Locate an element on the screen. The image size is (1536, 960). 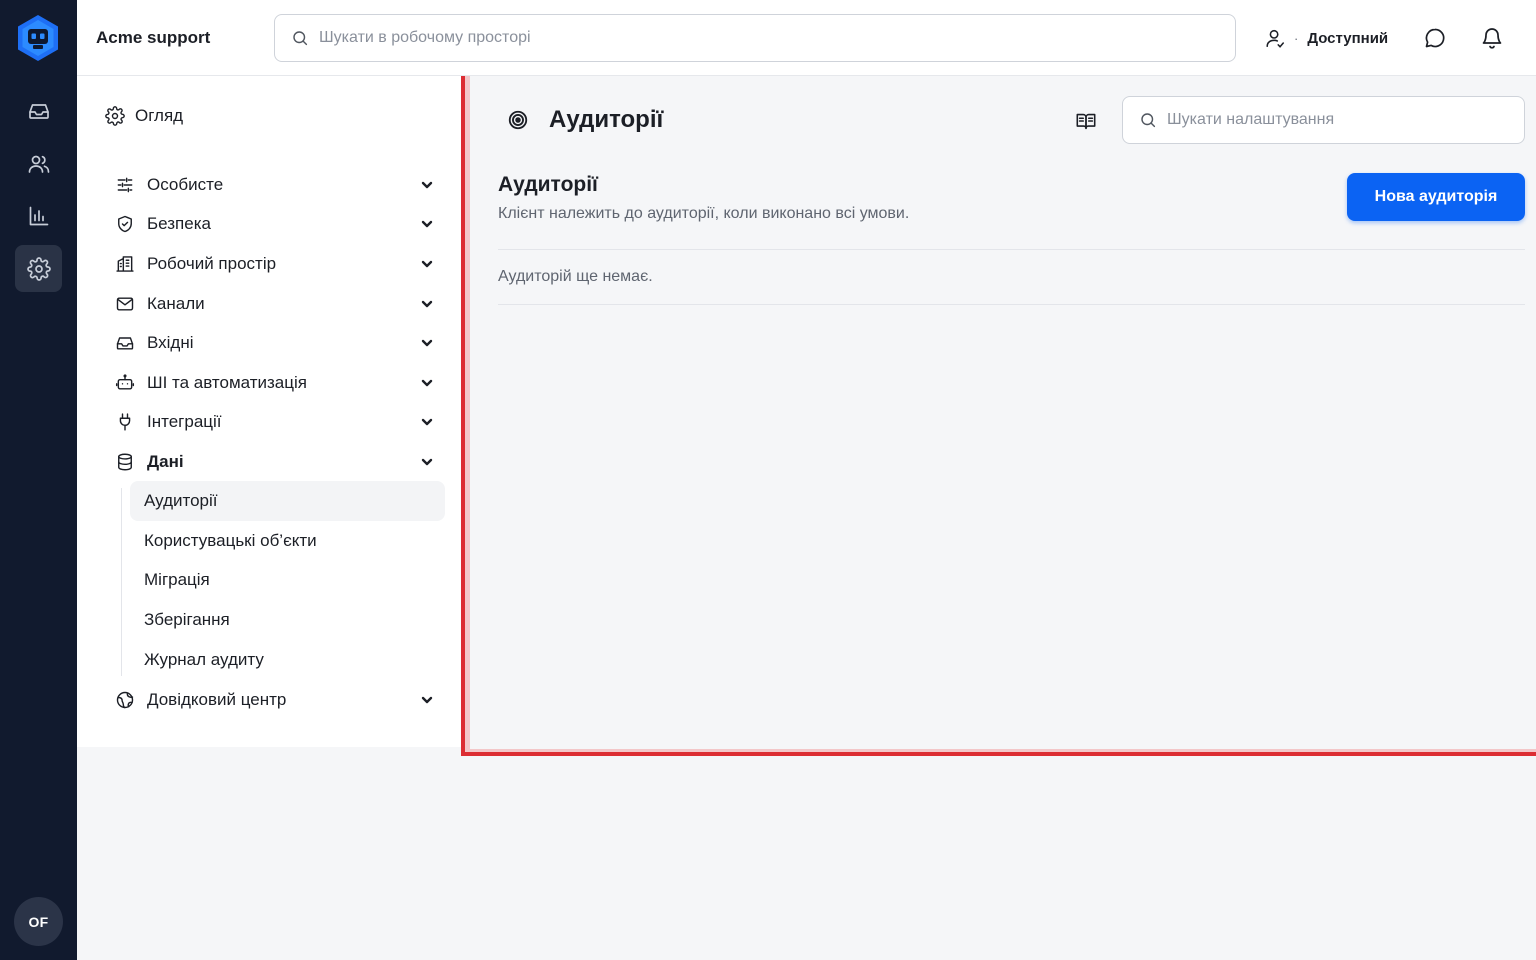
target-icon is located at coordinates (518, 120).